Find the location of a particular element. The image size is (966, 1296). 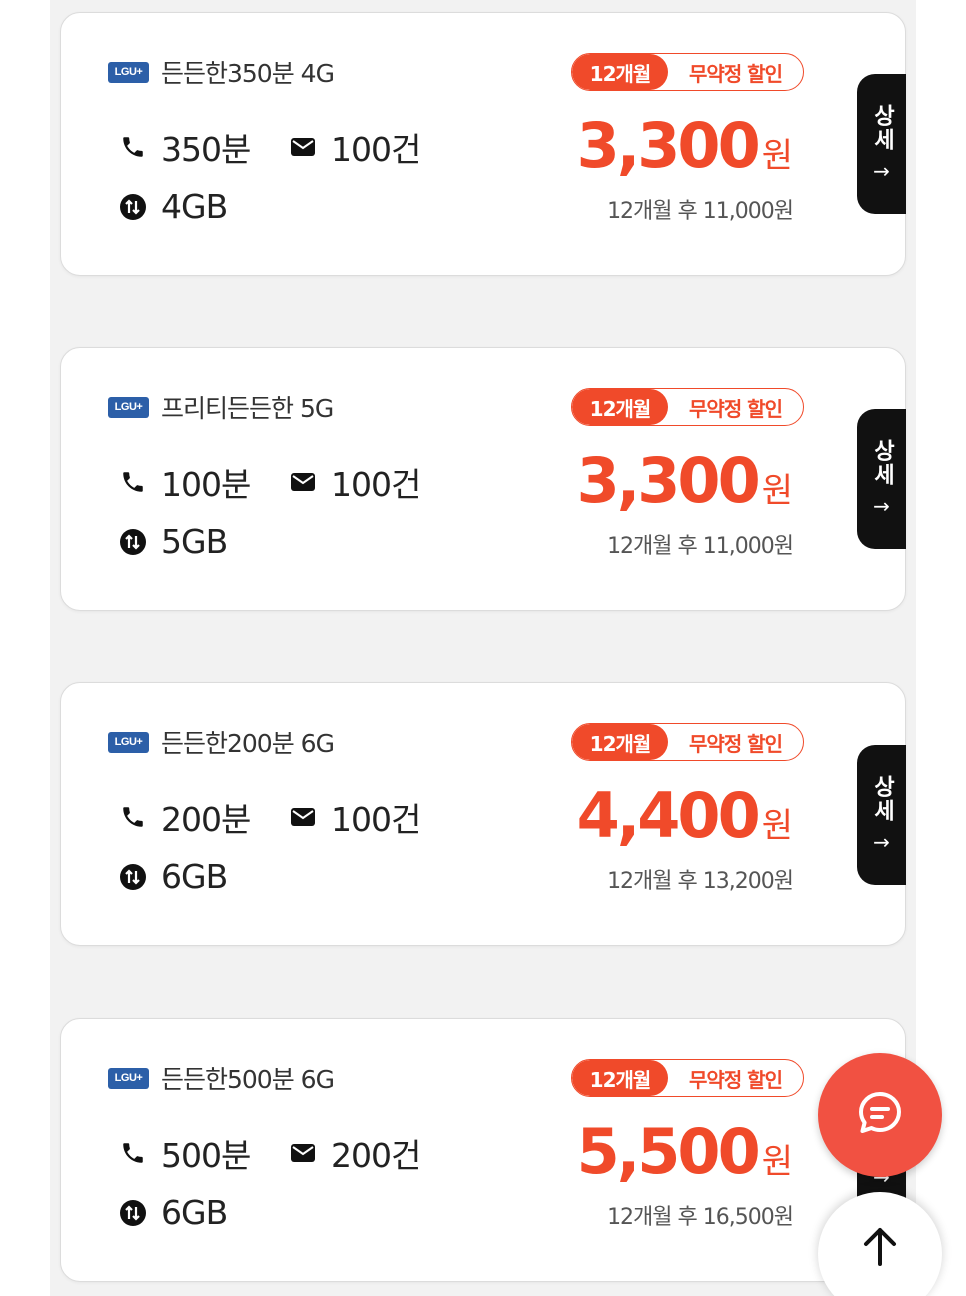

spec-row-voice-sms: 100분 100건 is located at coordinates (289, 482).